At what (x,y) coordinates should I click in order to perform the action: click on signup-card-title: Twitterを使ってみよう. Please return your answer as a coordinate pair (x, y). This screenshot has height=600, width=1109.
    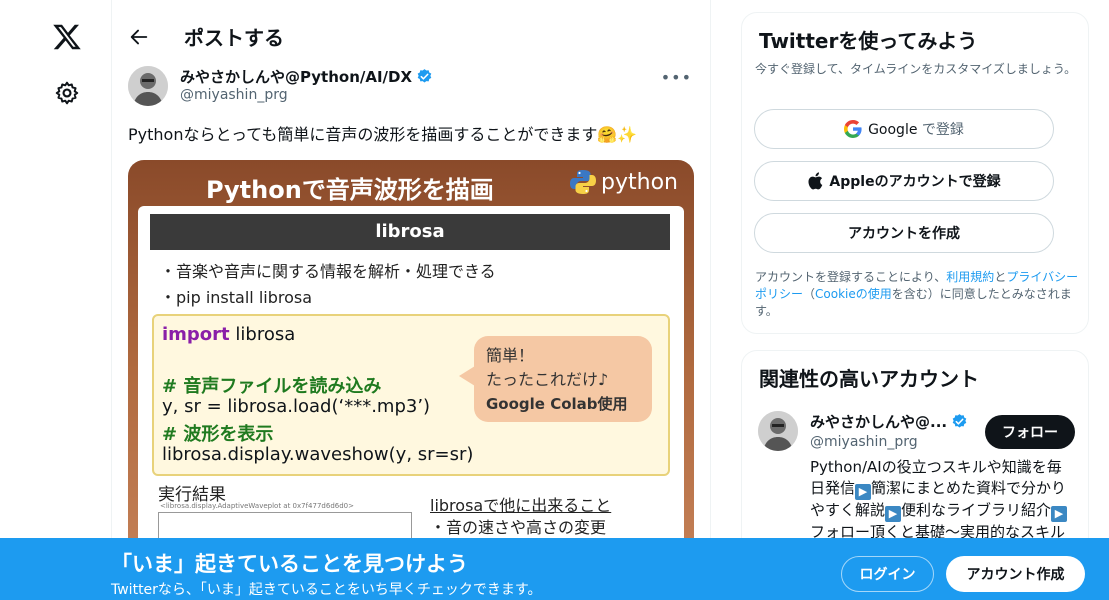
    Looking at the image, I should click on (868, 41).